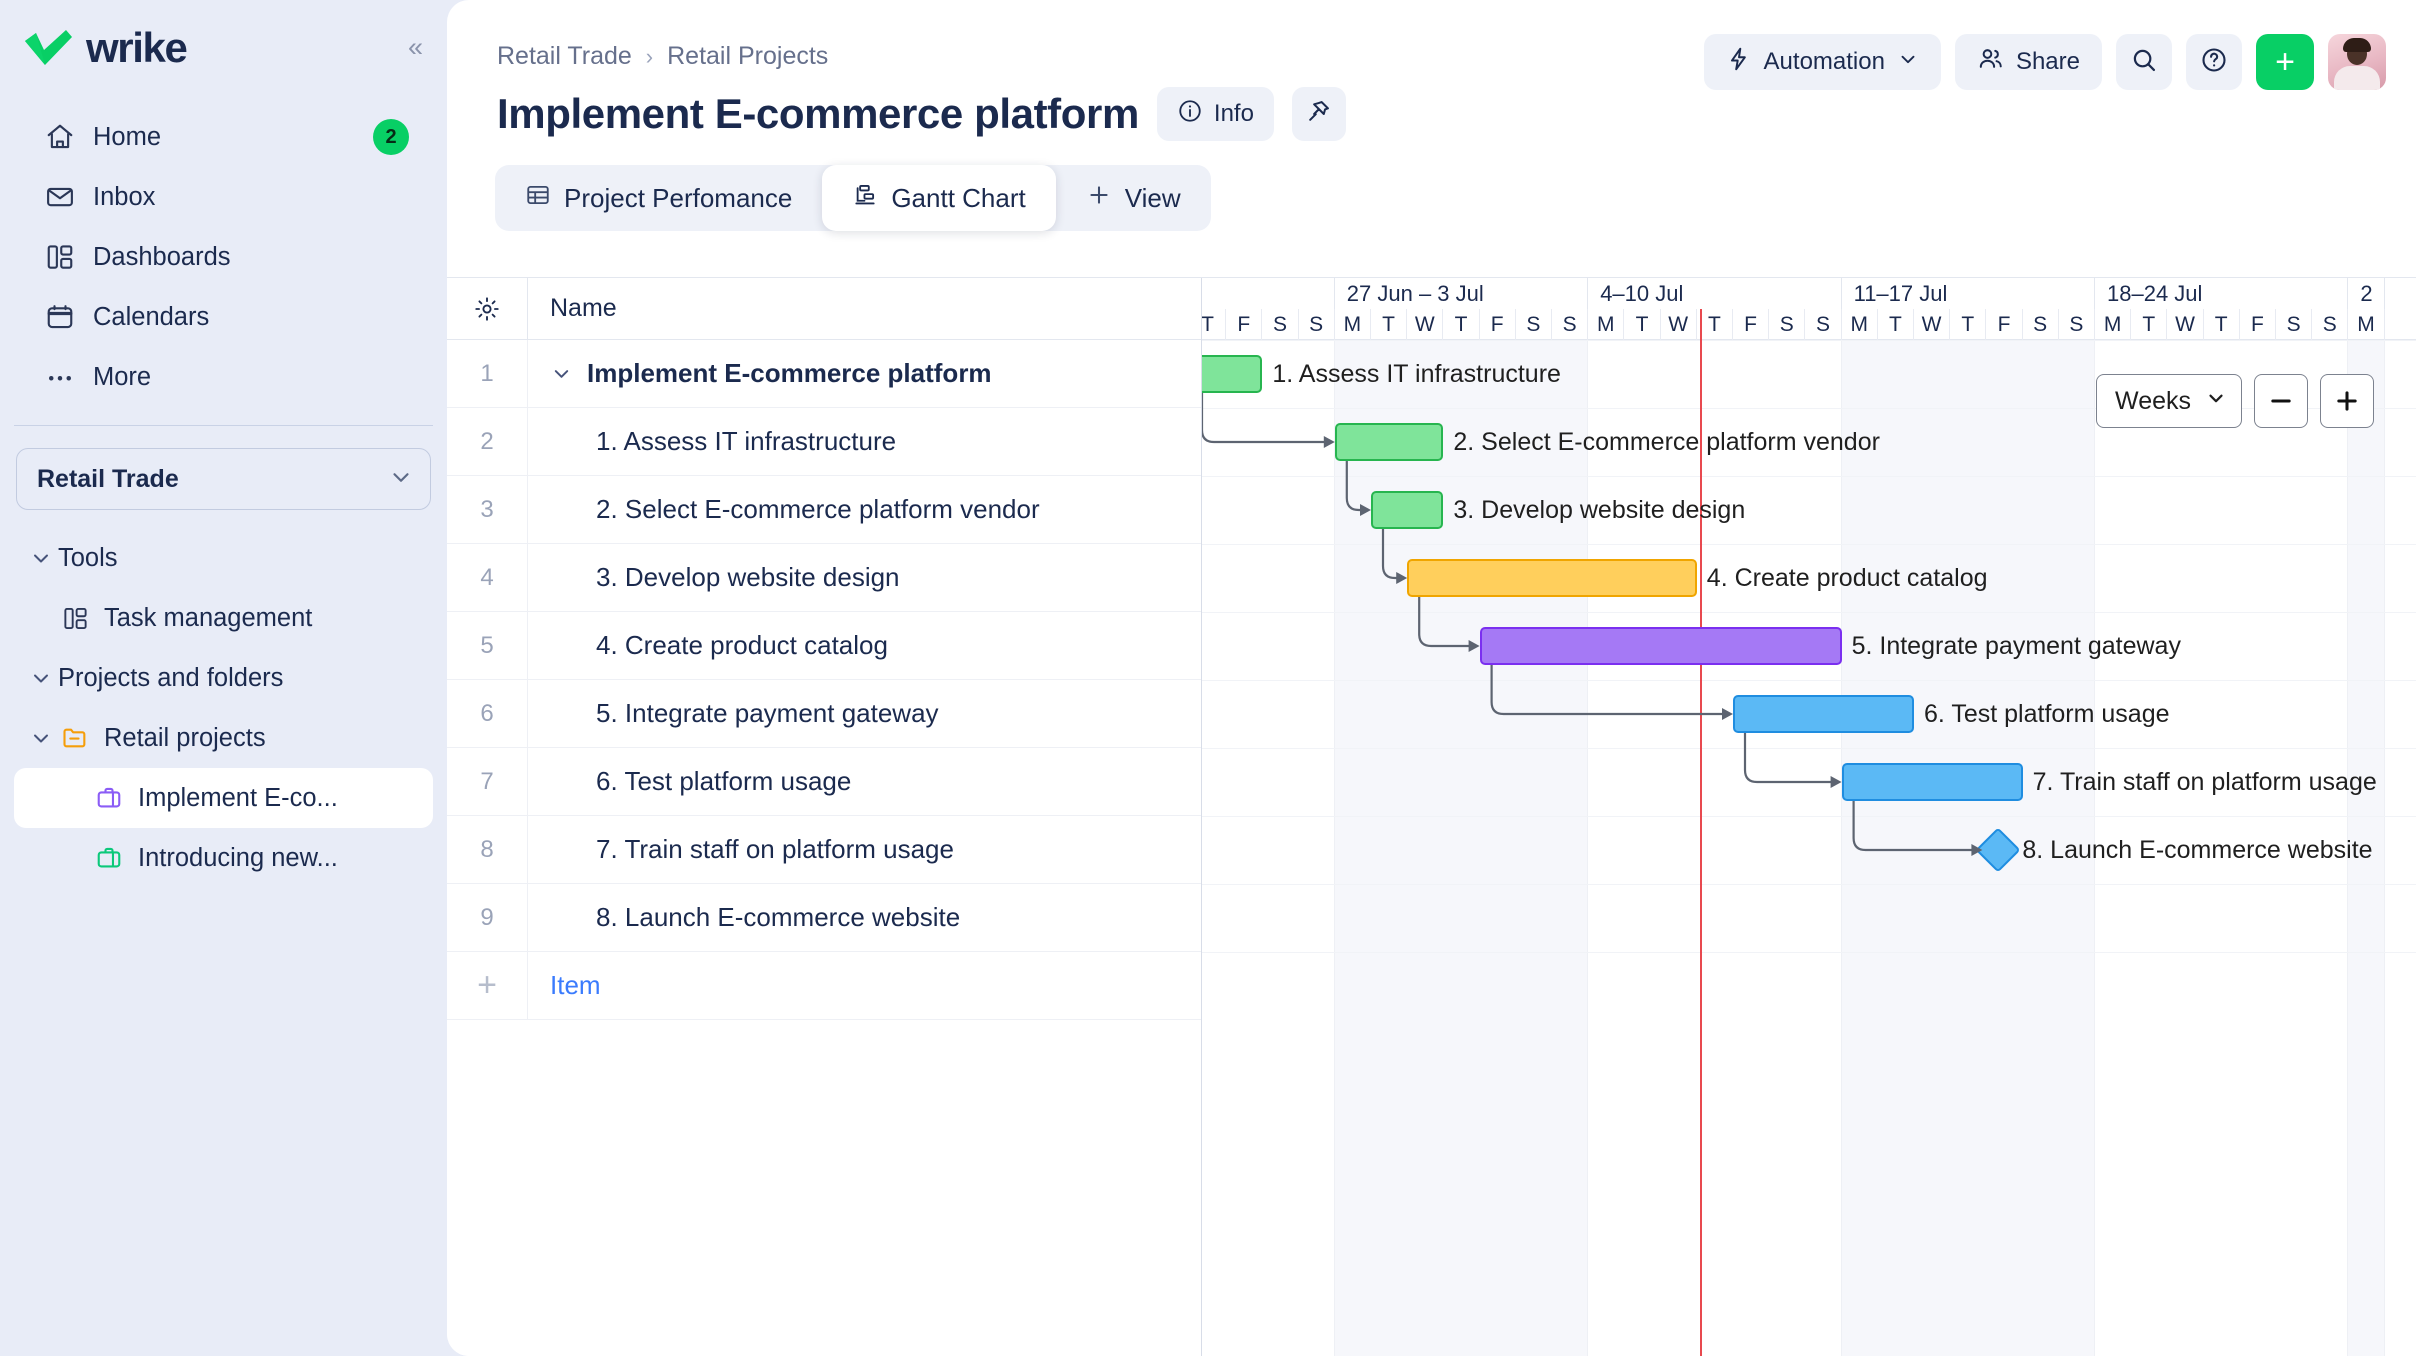 The image size is (2416, 1356). I want to click on question-mark-icon, so click(2214, 62).